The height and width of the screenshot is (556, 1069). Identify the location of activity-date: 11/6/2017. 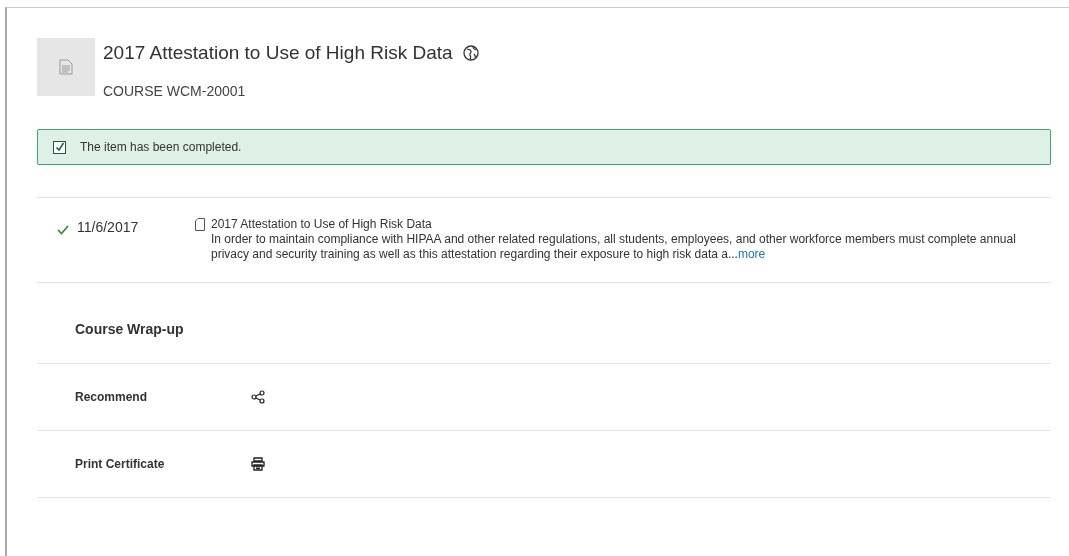
(108, 226).